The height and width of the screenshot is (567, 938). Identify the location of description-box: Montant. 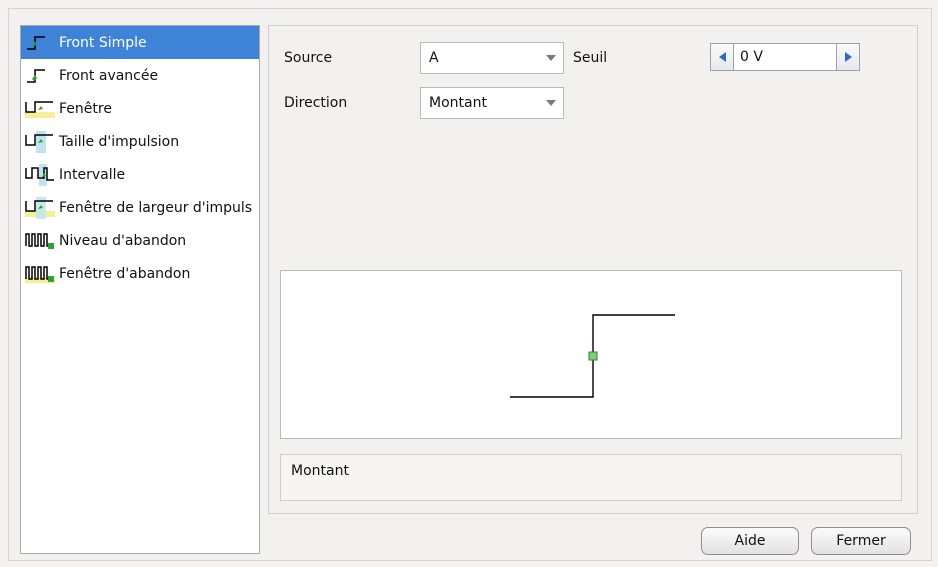
(591, 477).